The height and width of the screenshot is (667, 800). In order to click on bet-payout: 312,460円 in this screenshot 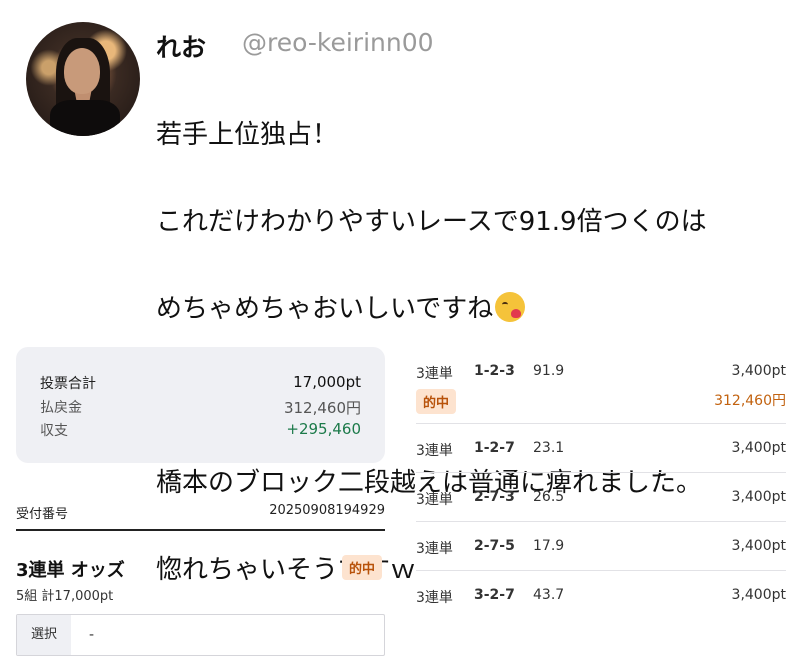, I will do `click(750, 401)`.